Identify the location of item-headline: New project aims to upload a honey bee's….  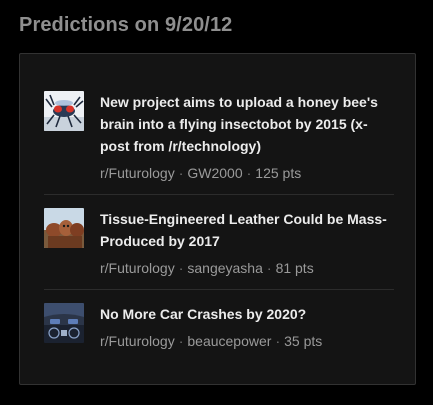
(248, 124).